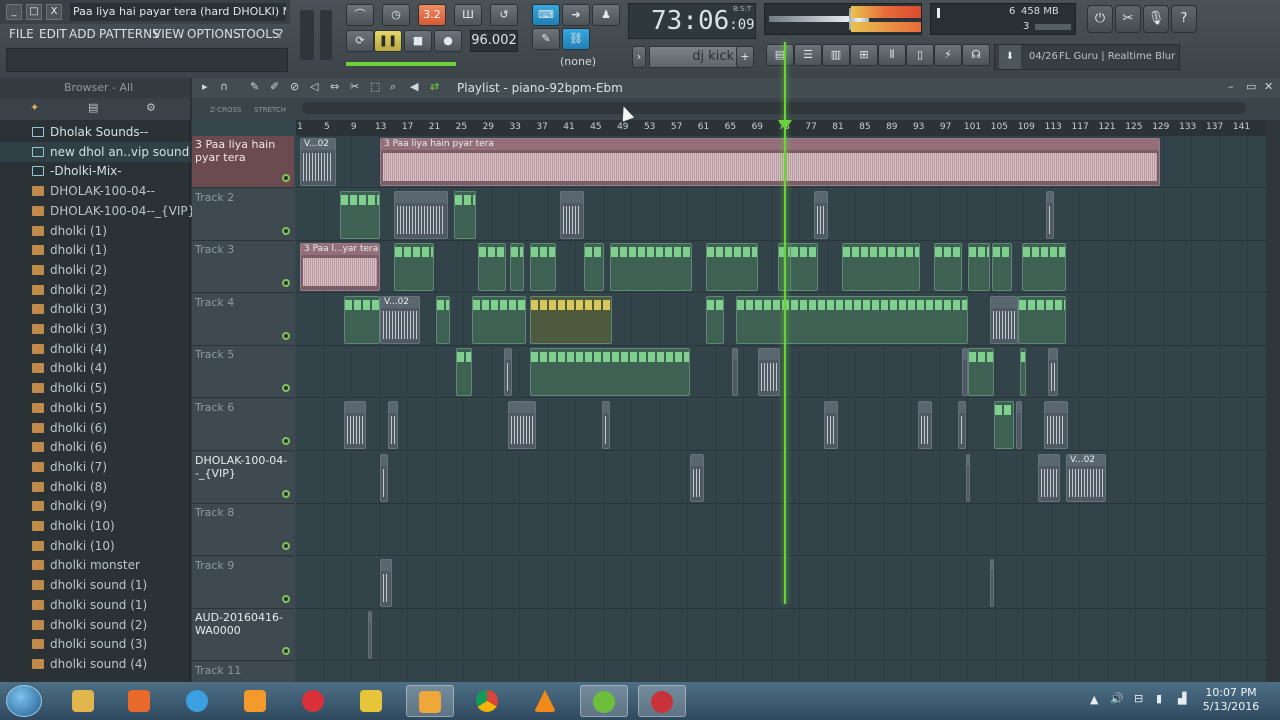  I want to click on menu-view: VIEW, so click(168, 34).